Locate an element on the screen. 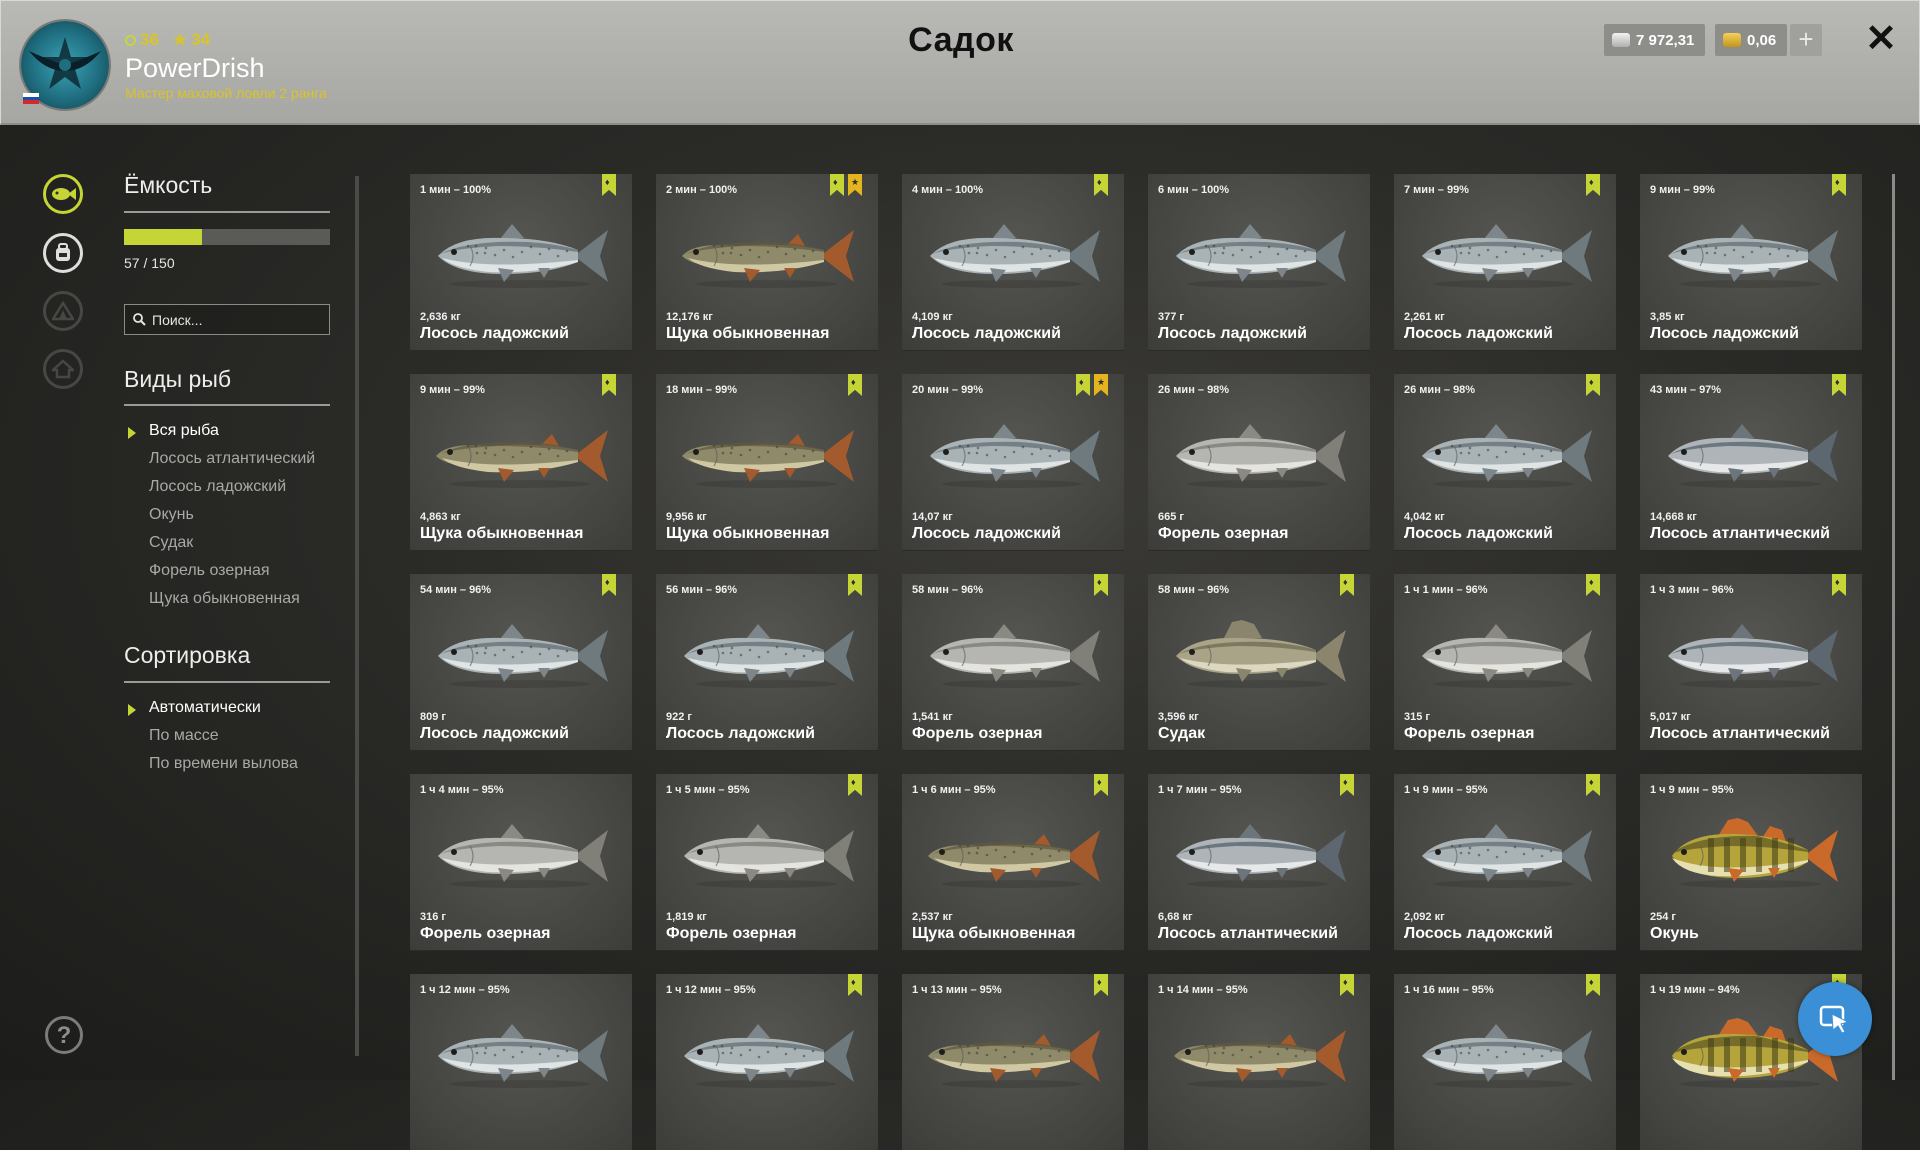 The height and width of the screenshot is (1150, 1920). fish-weight: 2,636 кг is located at coordinates (440, 317).